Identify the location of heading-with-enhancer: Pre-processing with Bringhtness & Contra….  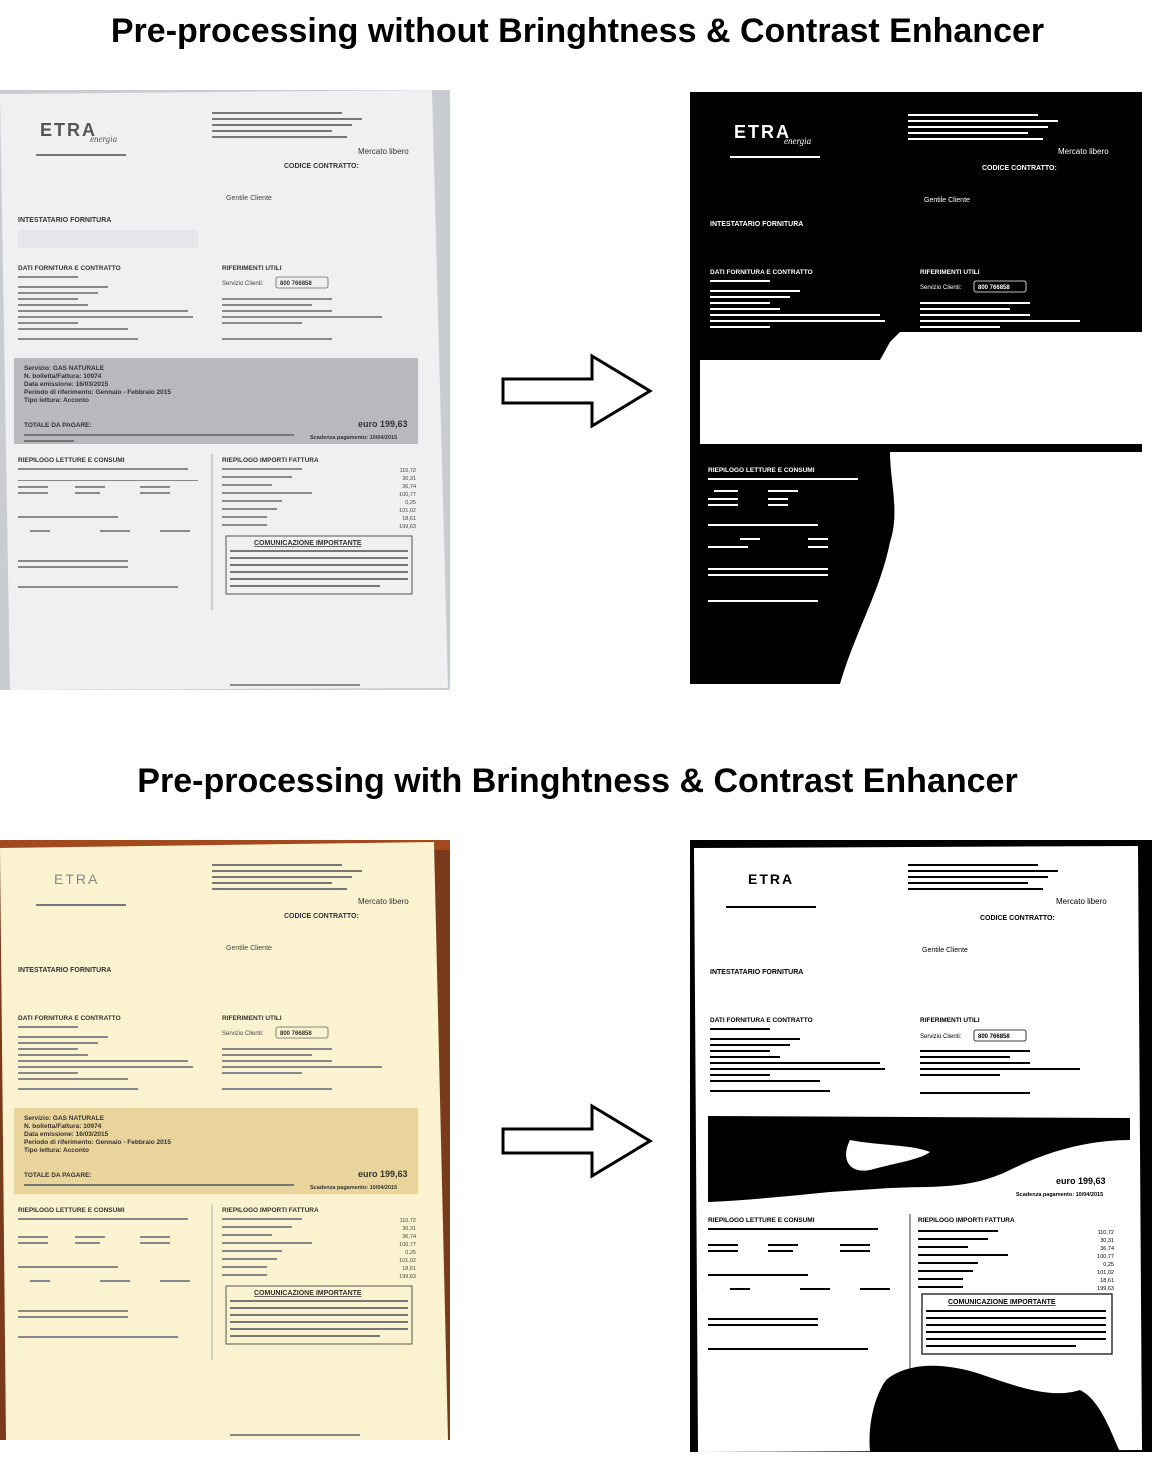
(577, 781).